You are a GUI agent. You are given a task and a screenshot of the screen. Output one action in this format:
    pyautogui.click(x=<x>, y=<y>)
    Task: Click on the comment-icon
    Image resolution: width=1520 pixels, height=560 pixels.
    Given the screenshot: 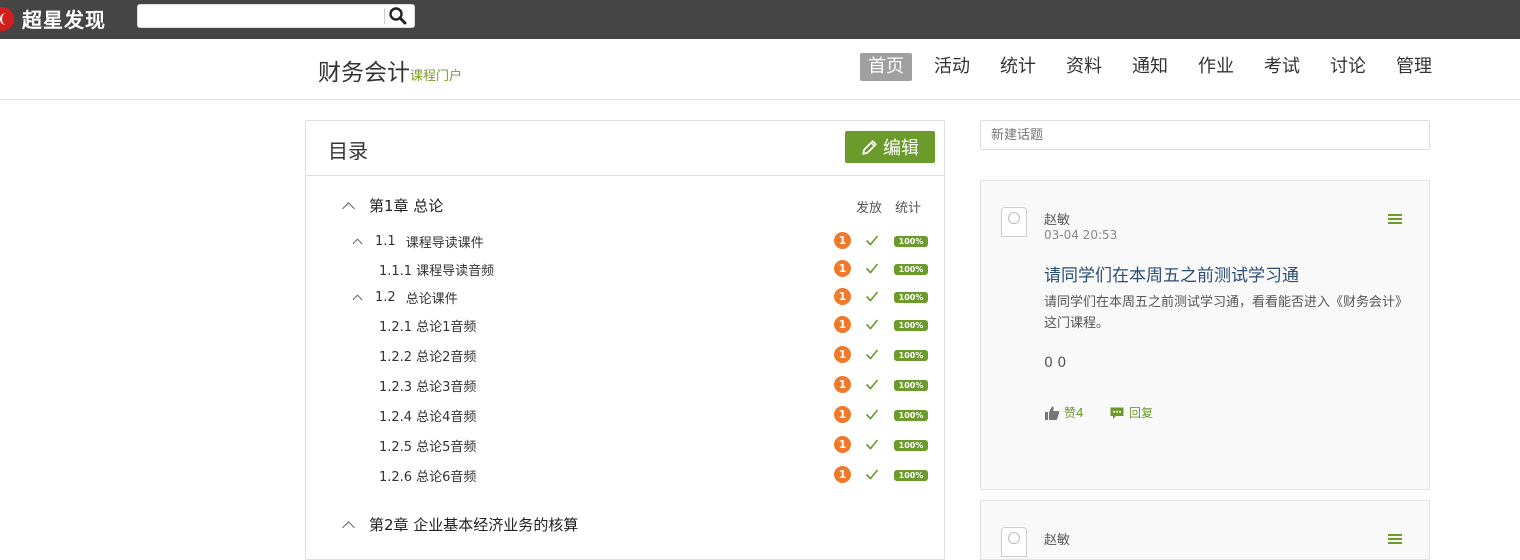 What is the action you would take?
    pyautogui.click(x=1117, y=413)
    